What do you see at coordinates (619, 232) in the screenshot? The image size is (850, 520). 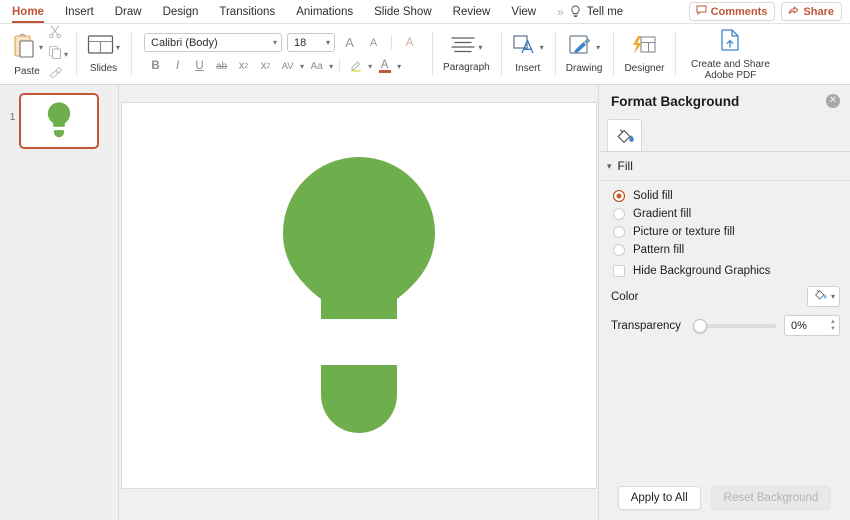 I see `radio-picture-or-texture-fill` at bounding box center [619, 232].